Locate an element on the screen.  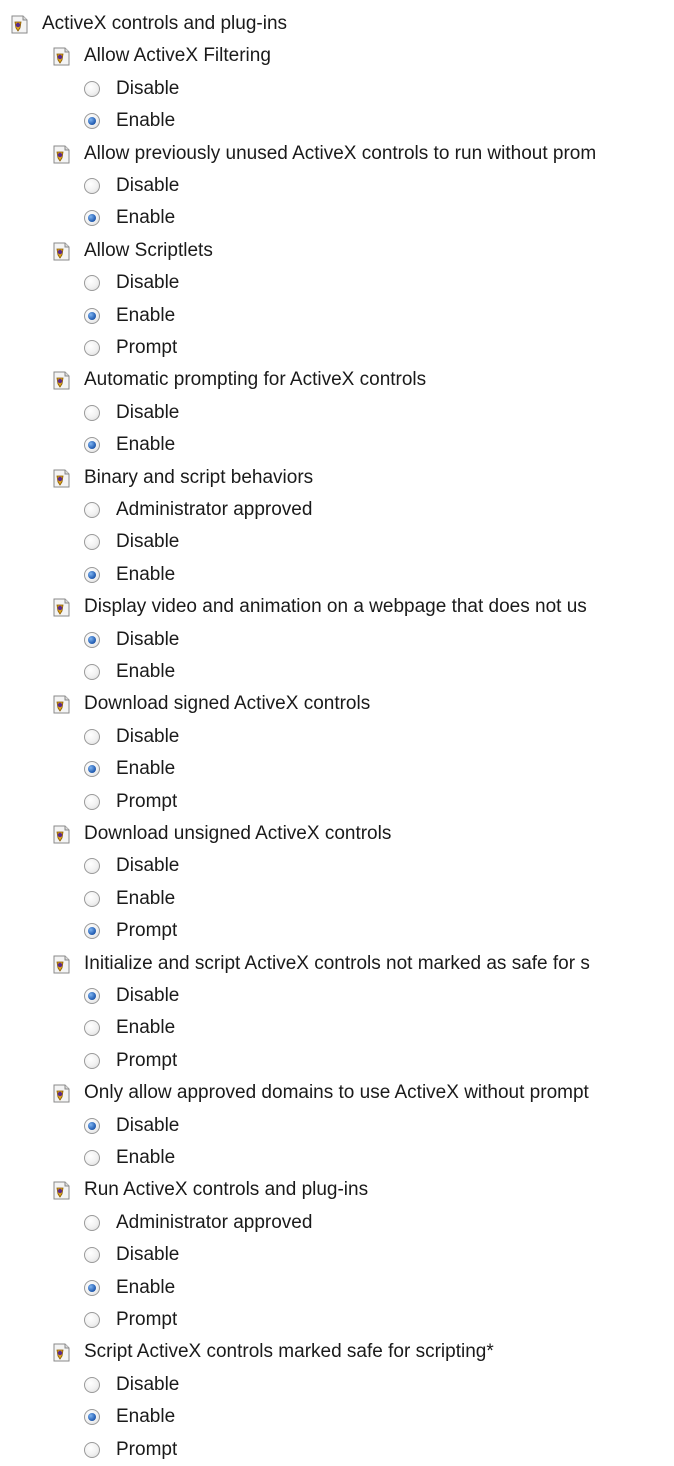
setting-item: Download unsigned ActiveX controls is located at coordinates (362, 834).